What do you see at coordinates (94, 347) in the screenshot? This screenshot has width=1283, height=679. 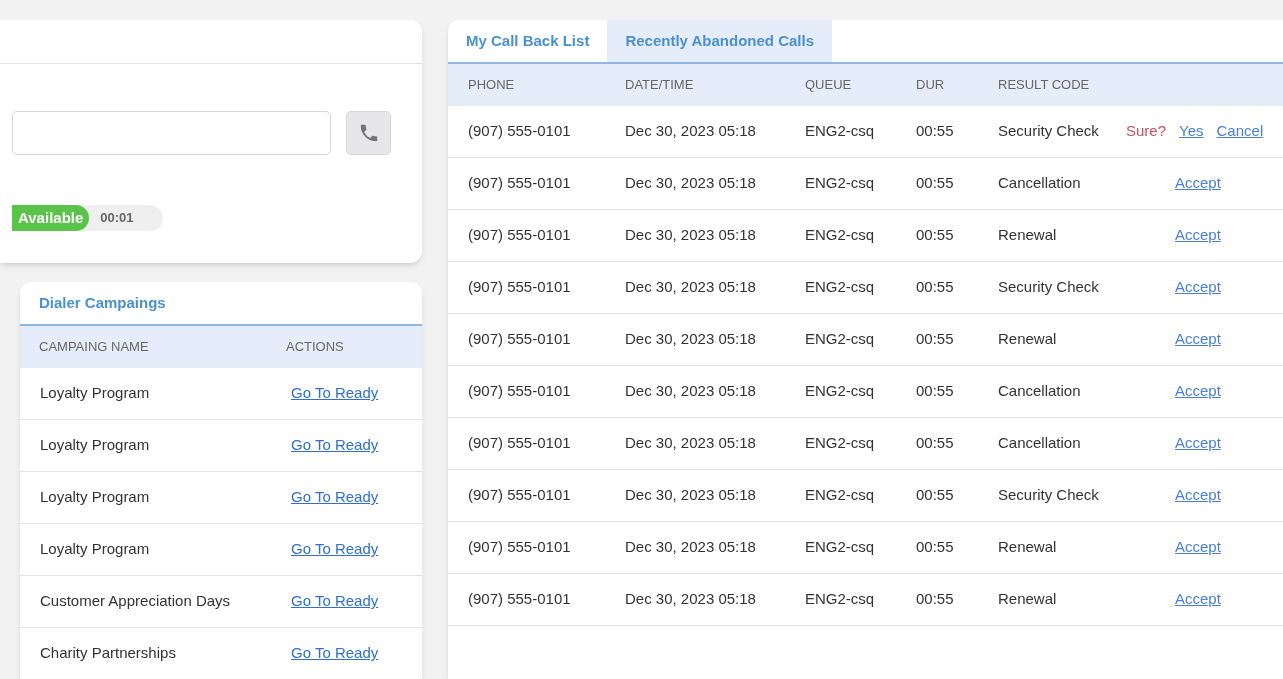 I see `column-header: CAMPAING NAME` at bounding box center [94, 347].